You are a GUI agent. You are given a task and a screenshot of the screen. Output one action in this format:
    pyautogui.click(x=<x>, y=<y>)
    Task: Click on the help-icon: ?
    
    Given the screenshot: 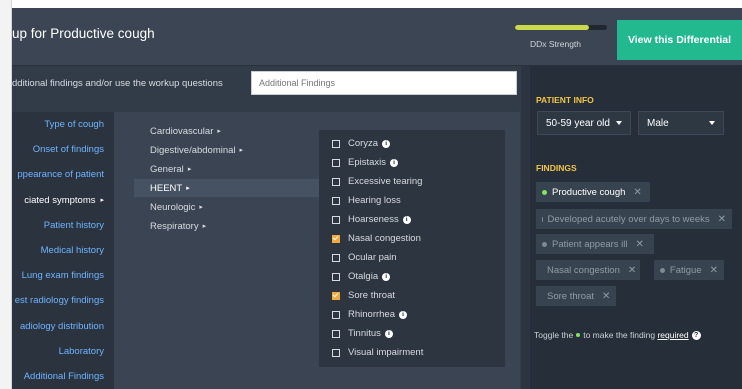 What is the action you would take?
    pyautogui.click(x=696, y=336)
    